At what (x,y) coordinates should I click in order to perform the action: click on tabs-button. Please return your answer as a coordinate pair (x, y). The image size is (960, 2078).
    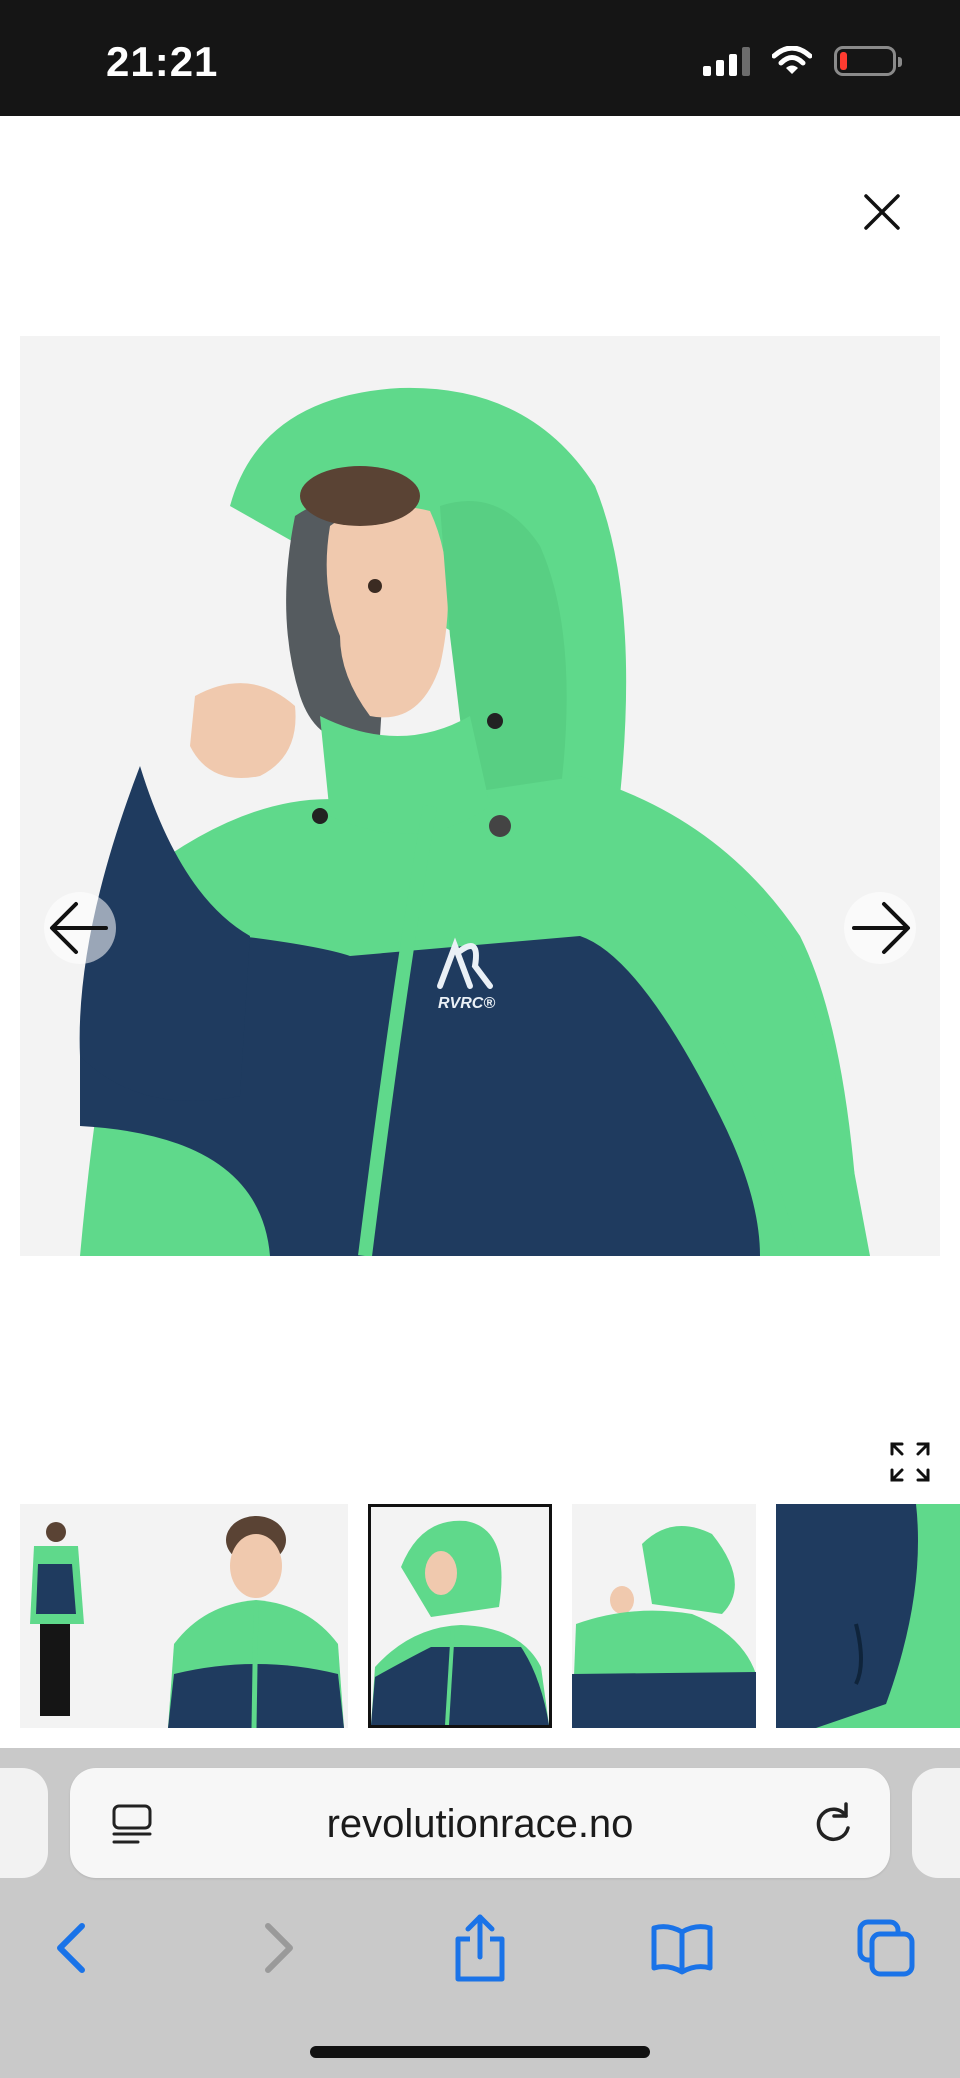
    Looking at the image, I should click on (886, 1948).